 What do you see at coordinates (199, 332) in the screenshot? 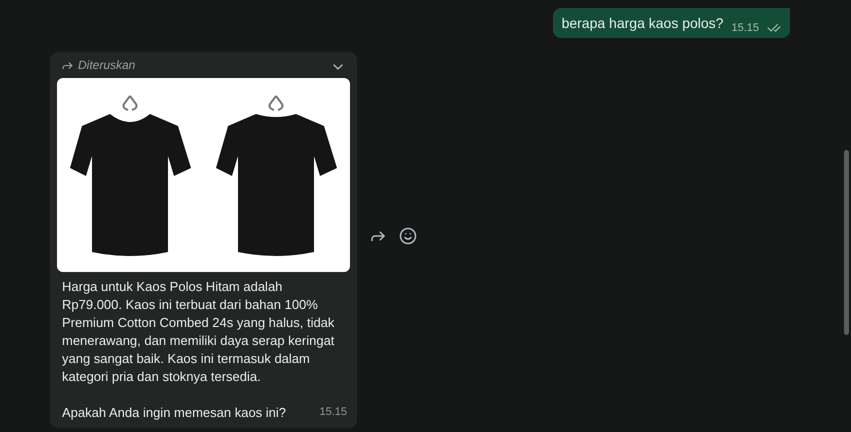
I see `message-text: Harga untuk Kaos Polos Hitam adalah Rp79.000. Kaos ini terbuat dari bahan 100% Premium Cotton Combed 24s yang halus, tidak menerawang, dan memiliki daya serap keringat yang sangat baik. Kaos ini termasuk dalam kategori pria dan stoknya tersedia.` at bounding box center [199, 332].